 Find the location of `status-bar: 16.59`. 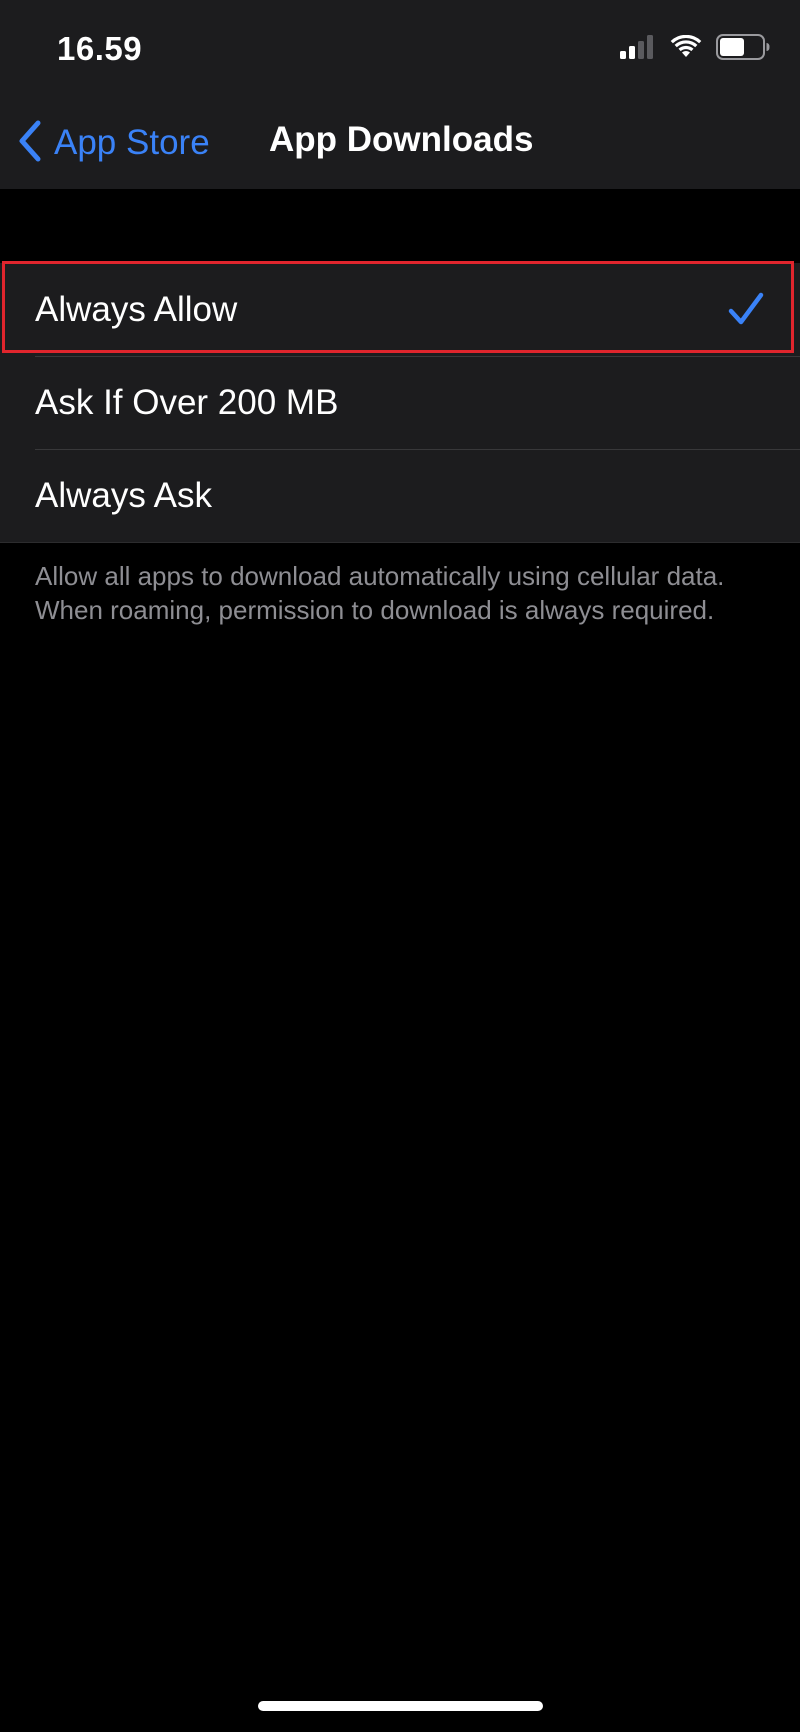

status-bar: 16.59 is located at coordinates (400, 50).